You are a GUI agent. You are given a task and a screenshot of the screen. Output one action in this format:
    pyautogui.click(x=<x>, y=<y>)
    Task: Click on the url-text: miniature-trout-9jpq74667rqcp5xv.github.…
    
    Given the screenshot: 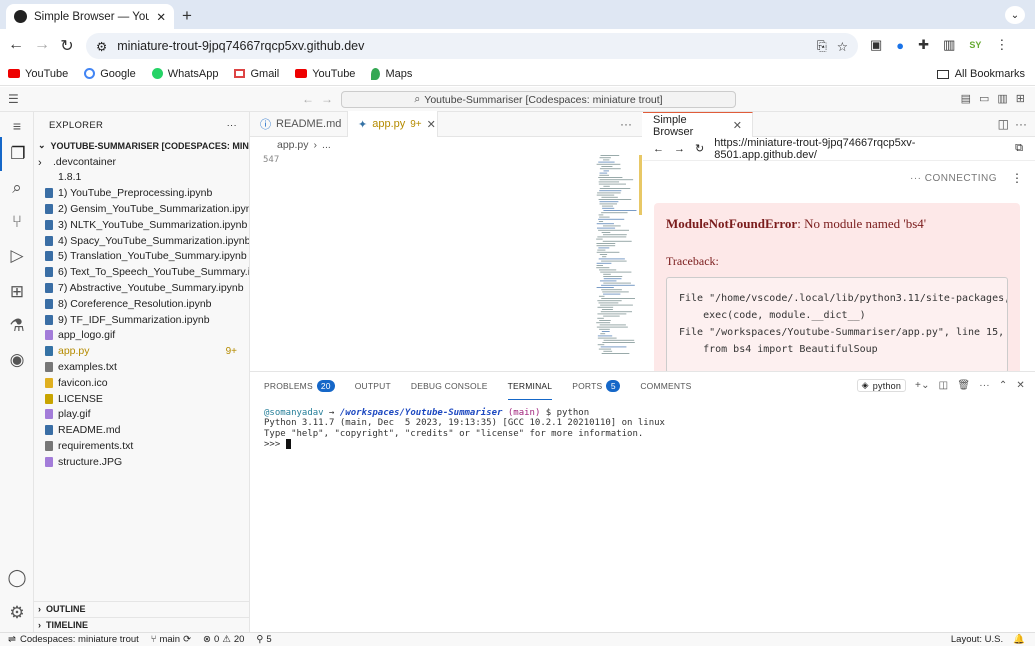 What is the action you would take?
    pyautogui.click(x=462, y=46)
    